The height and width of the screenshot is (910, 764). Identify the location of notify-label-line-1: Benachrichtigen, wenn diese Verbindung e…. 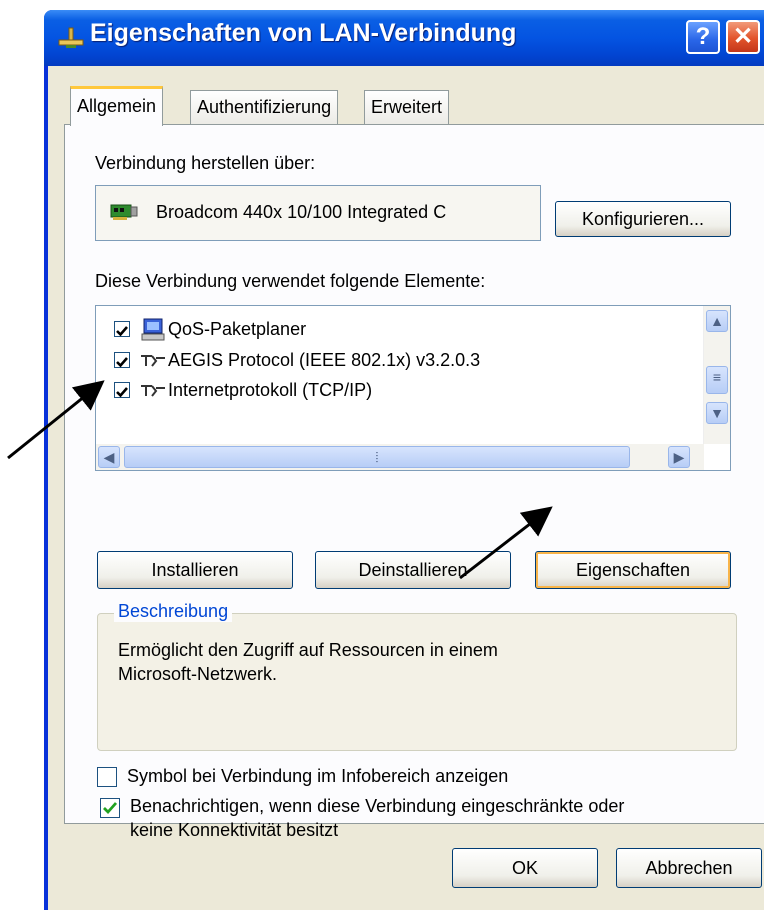
(377, 806).